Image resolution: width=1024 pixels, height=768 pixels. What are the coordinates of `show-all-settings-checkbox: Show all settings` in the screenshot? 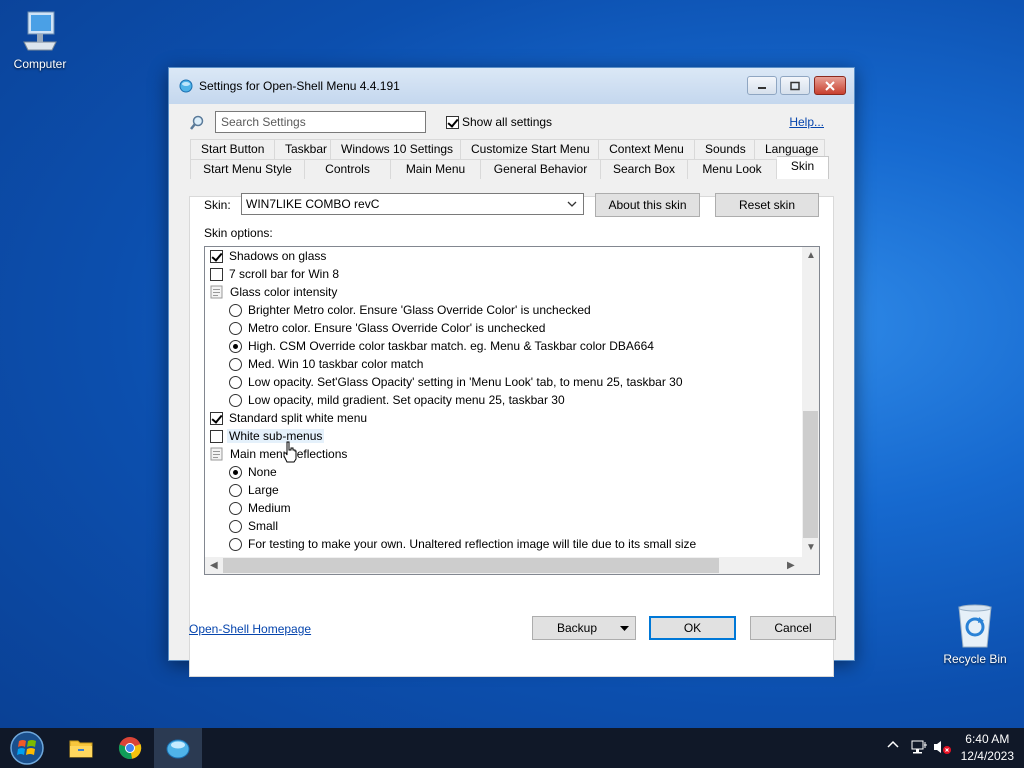 It's located at (499, 122).